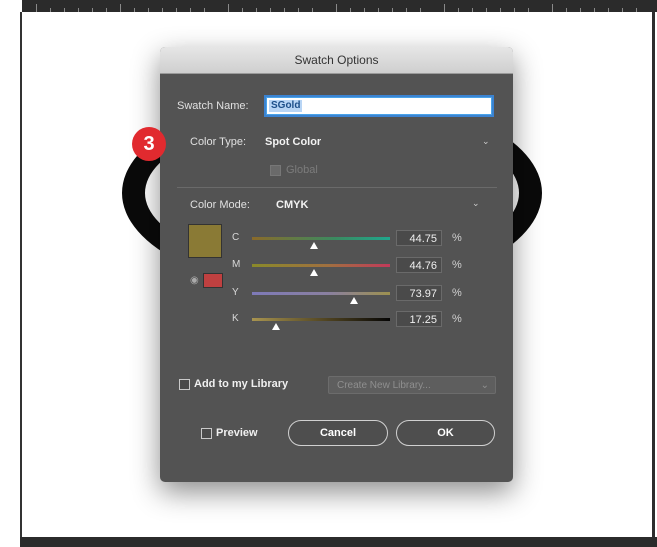 This screenshot has width=657, height=547. I want to click on add-to-library-label: Add to my Library, so click(241, 384).